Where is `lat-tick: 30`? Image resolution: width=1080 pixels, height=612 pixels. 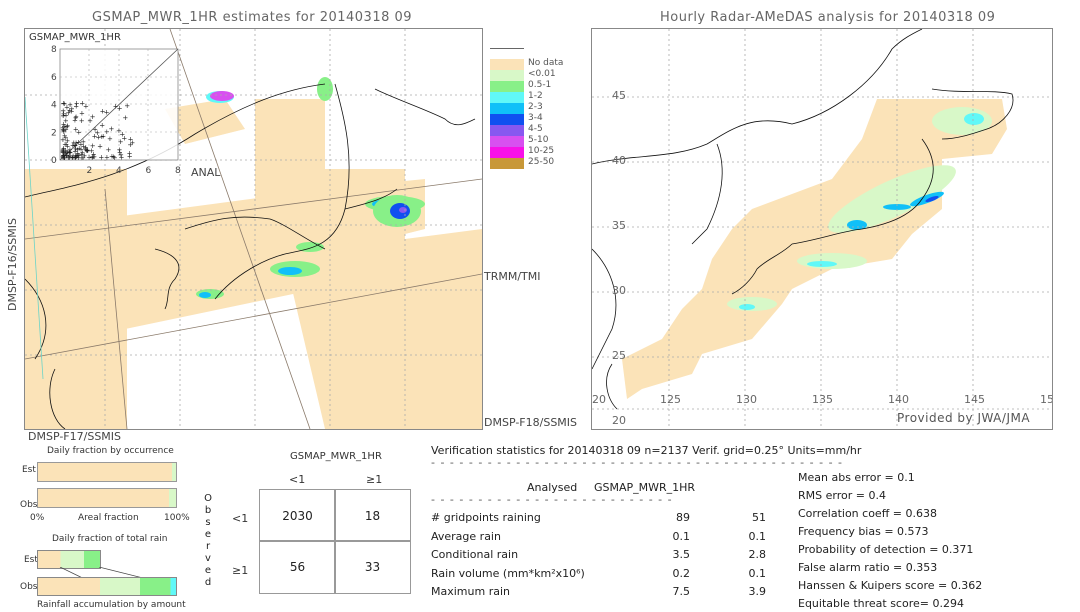 lat-tick: 30 is located at coordinates (619, 290).